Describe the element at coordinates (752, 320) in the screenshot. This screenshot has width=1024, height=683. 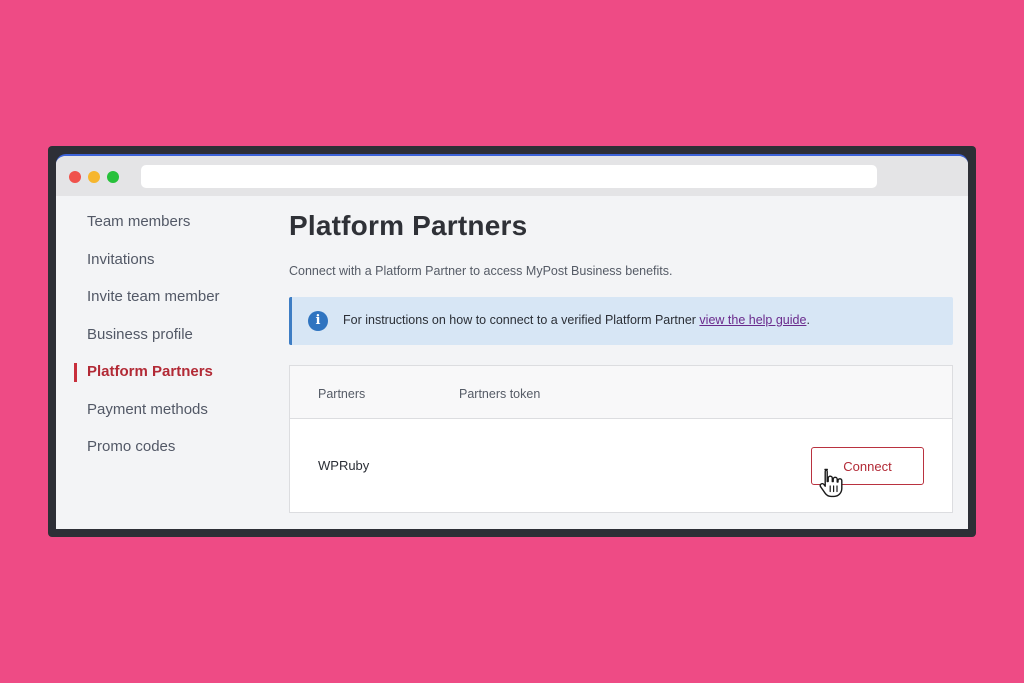
I see `help-guide-link: view the help guide` at that location.